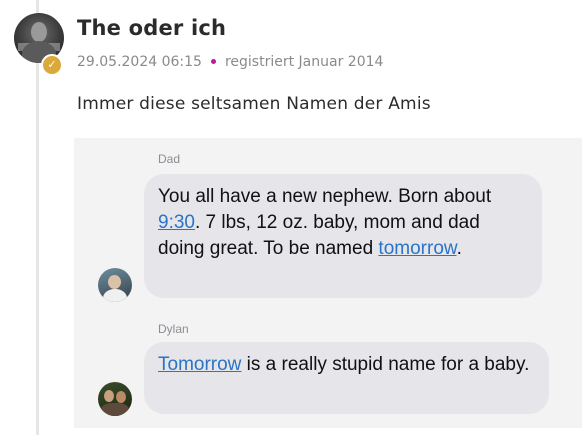 Image resolution: width=582 pixels, height=435 pixels. I want to click on date-link: Tomorrow, so click(199, 364).